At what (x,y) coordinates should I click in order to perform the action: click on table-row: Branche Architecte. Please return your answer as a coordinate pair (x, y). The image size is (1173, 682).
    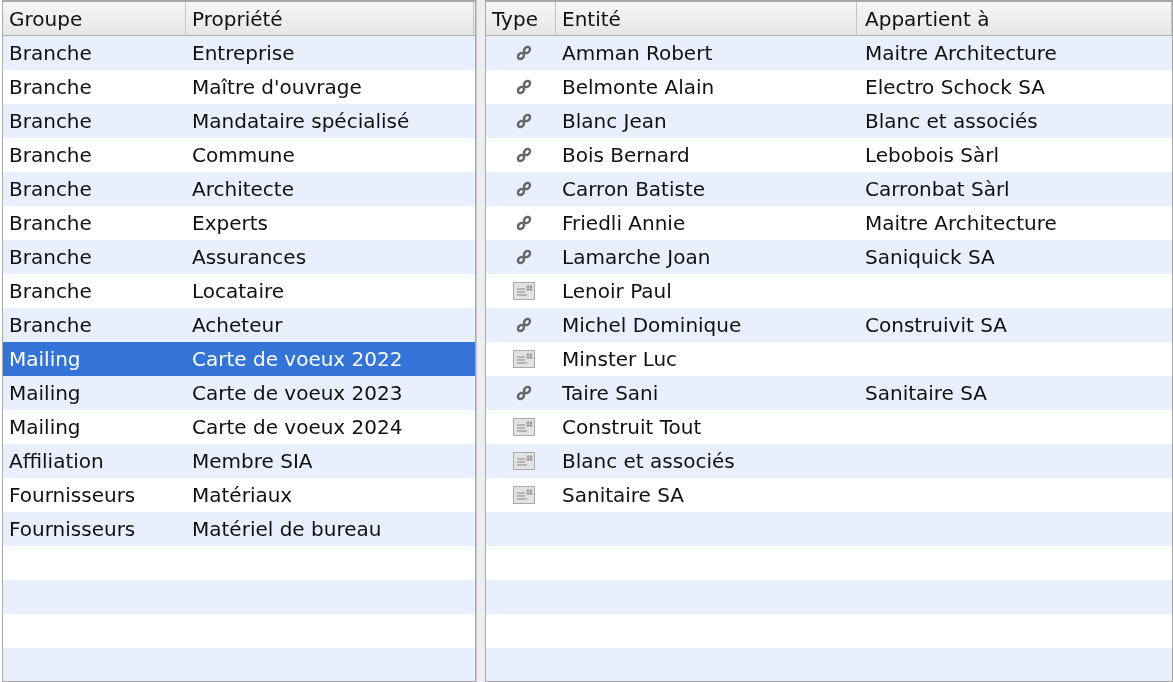
    Looking at the image, I should click on (239, 189).